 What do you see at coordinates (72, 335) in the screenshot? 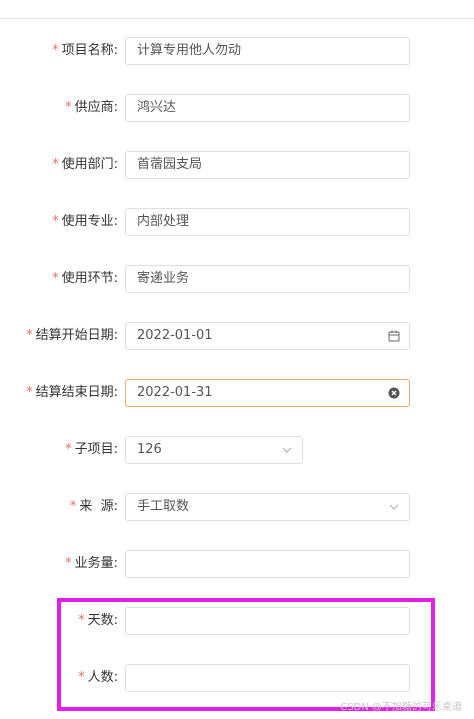
I see `start-date-label: * 结算开始日期:` at bounding box center [72, 335].